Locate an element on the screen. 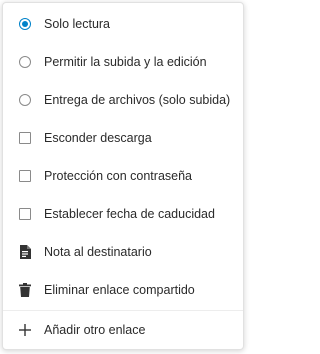  delete-share-link-button: Eliminar enlace compartido is located at coordinates (123, 290).